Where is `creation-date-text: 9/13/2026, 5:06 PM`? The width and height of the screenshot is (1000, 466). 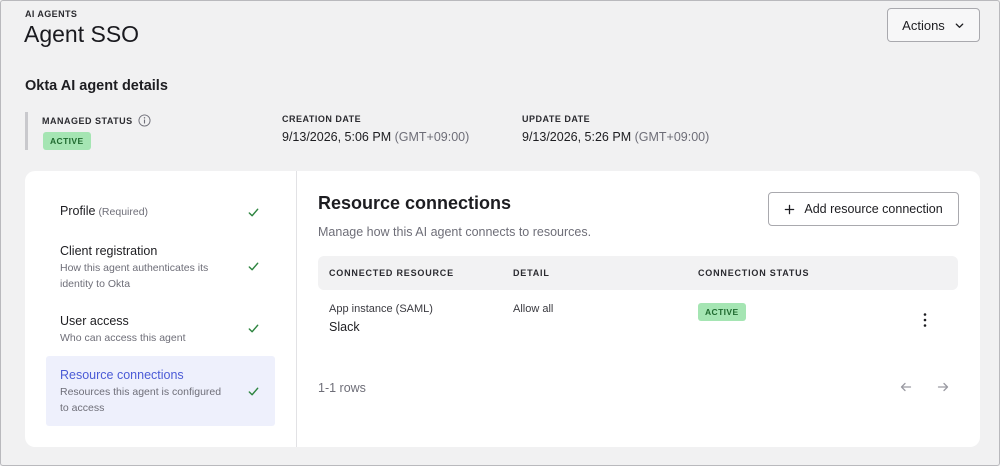 creation-date-text: 9/13/2026, 5:06 PM is located at coordinates (337, 137).